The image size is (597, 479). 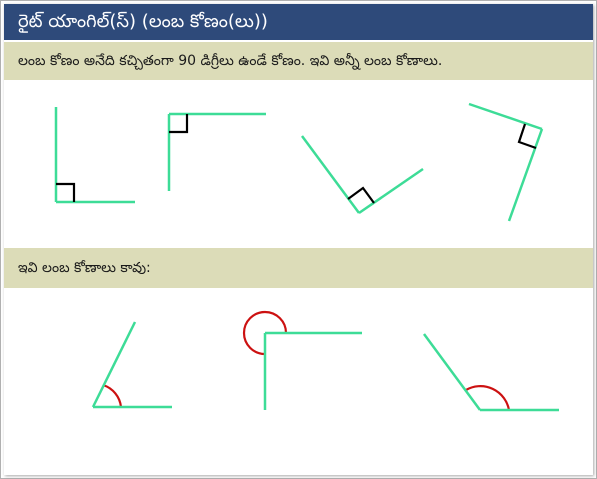 What do you see at coordinates (298, 268) in the screenshot?
I see `not-right-angles-caption: ఇవి లంబ కోణాలు కావు:` at bounding box center [298, 268].